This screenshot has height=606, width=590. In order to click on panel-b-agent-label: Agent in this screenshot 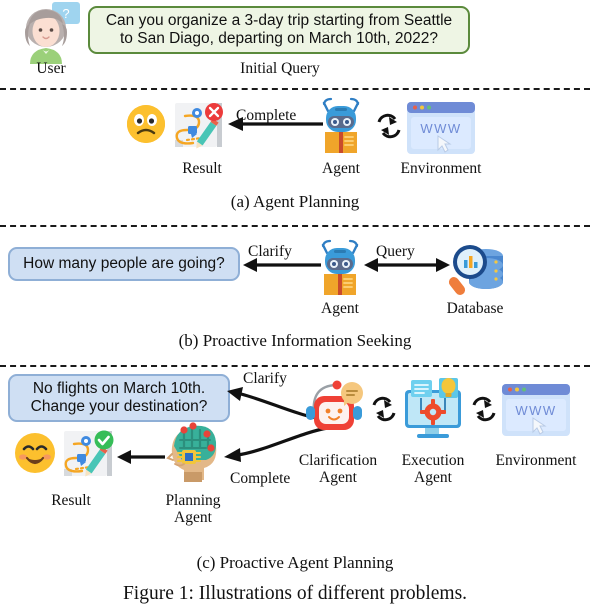, I will do `click(340, 308)`.